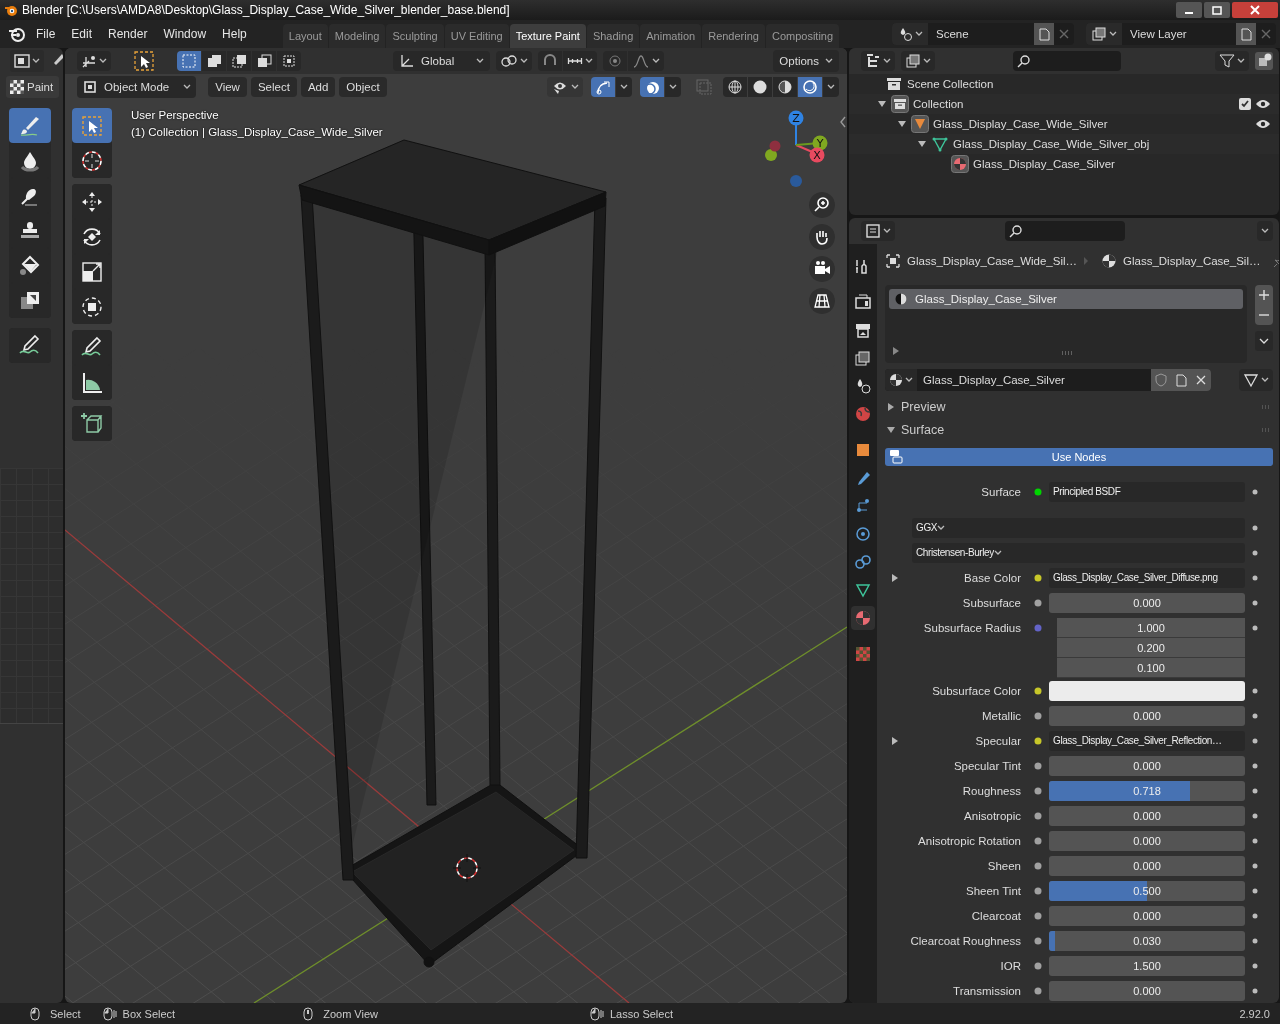 This screenshot has height=1024, width=1280. Describe the element at coordinates (613, 36) in the screenshot. I see `workspace-tab: Shading` at that location.